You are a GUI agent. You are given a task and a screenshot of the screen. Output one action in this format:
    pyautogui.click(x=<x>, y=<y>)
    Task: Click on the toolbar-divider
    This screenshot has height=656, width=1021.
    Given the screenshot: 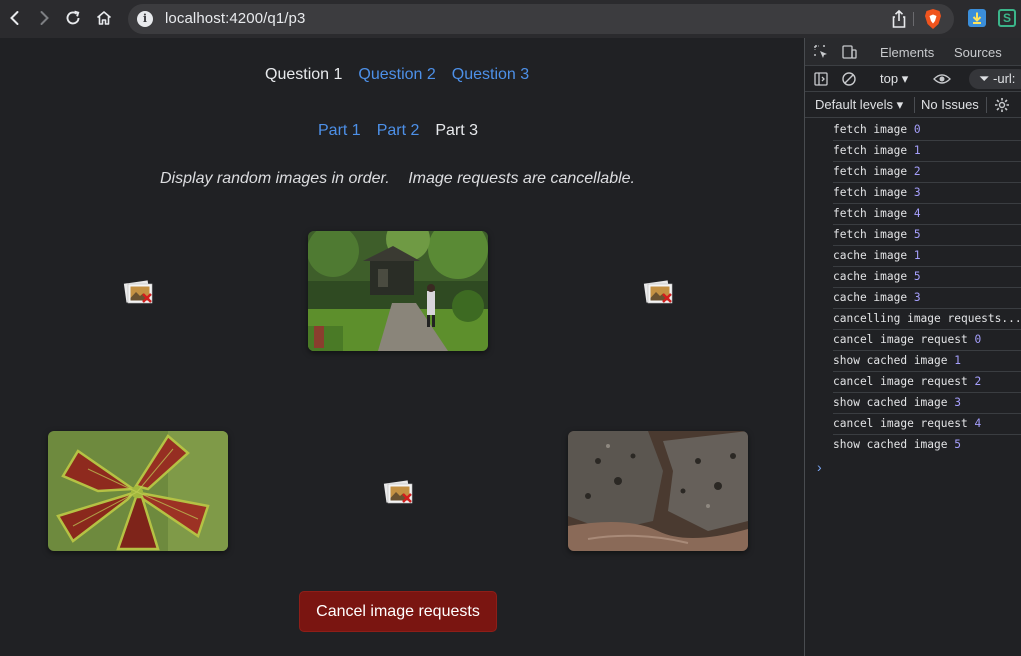 What is the action you would take?
    pyautogui.click(x=913, y=19)
    